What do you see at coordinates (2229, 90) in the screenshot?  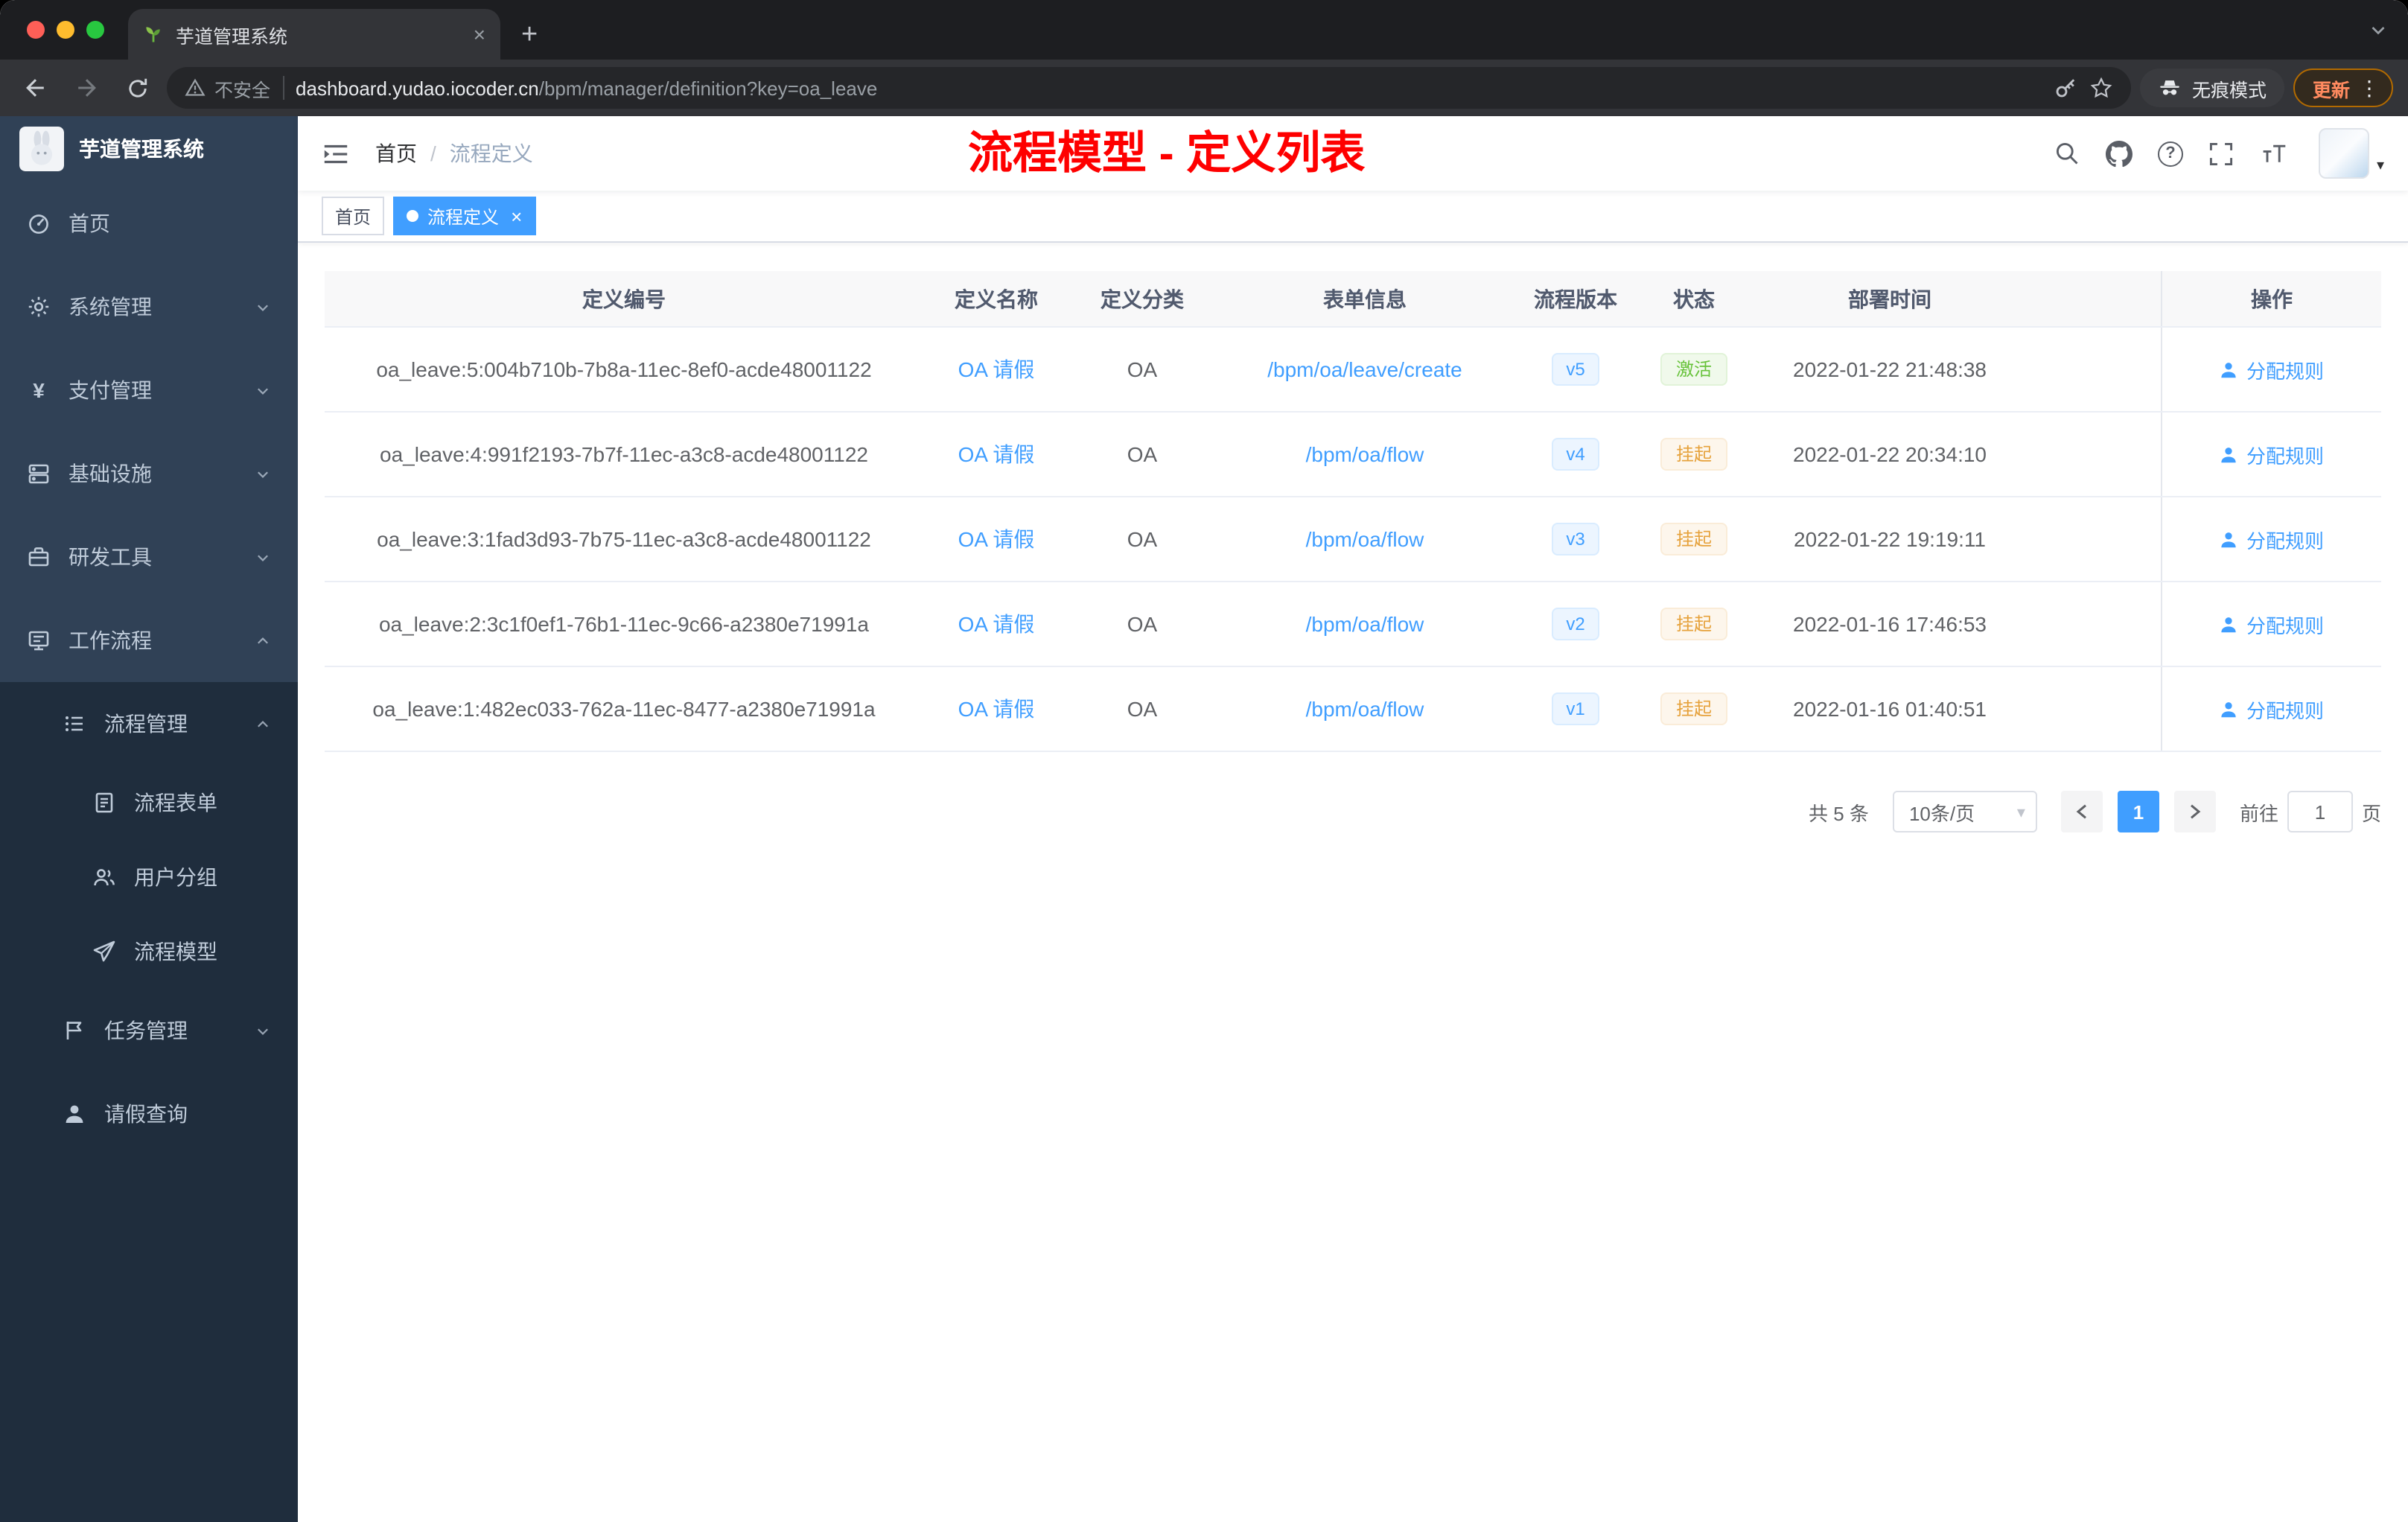 I see `incognito-label: 无痕模式` at bounding box center [2229, 90].